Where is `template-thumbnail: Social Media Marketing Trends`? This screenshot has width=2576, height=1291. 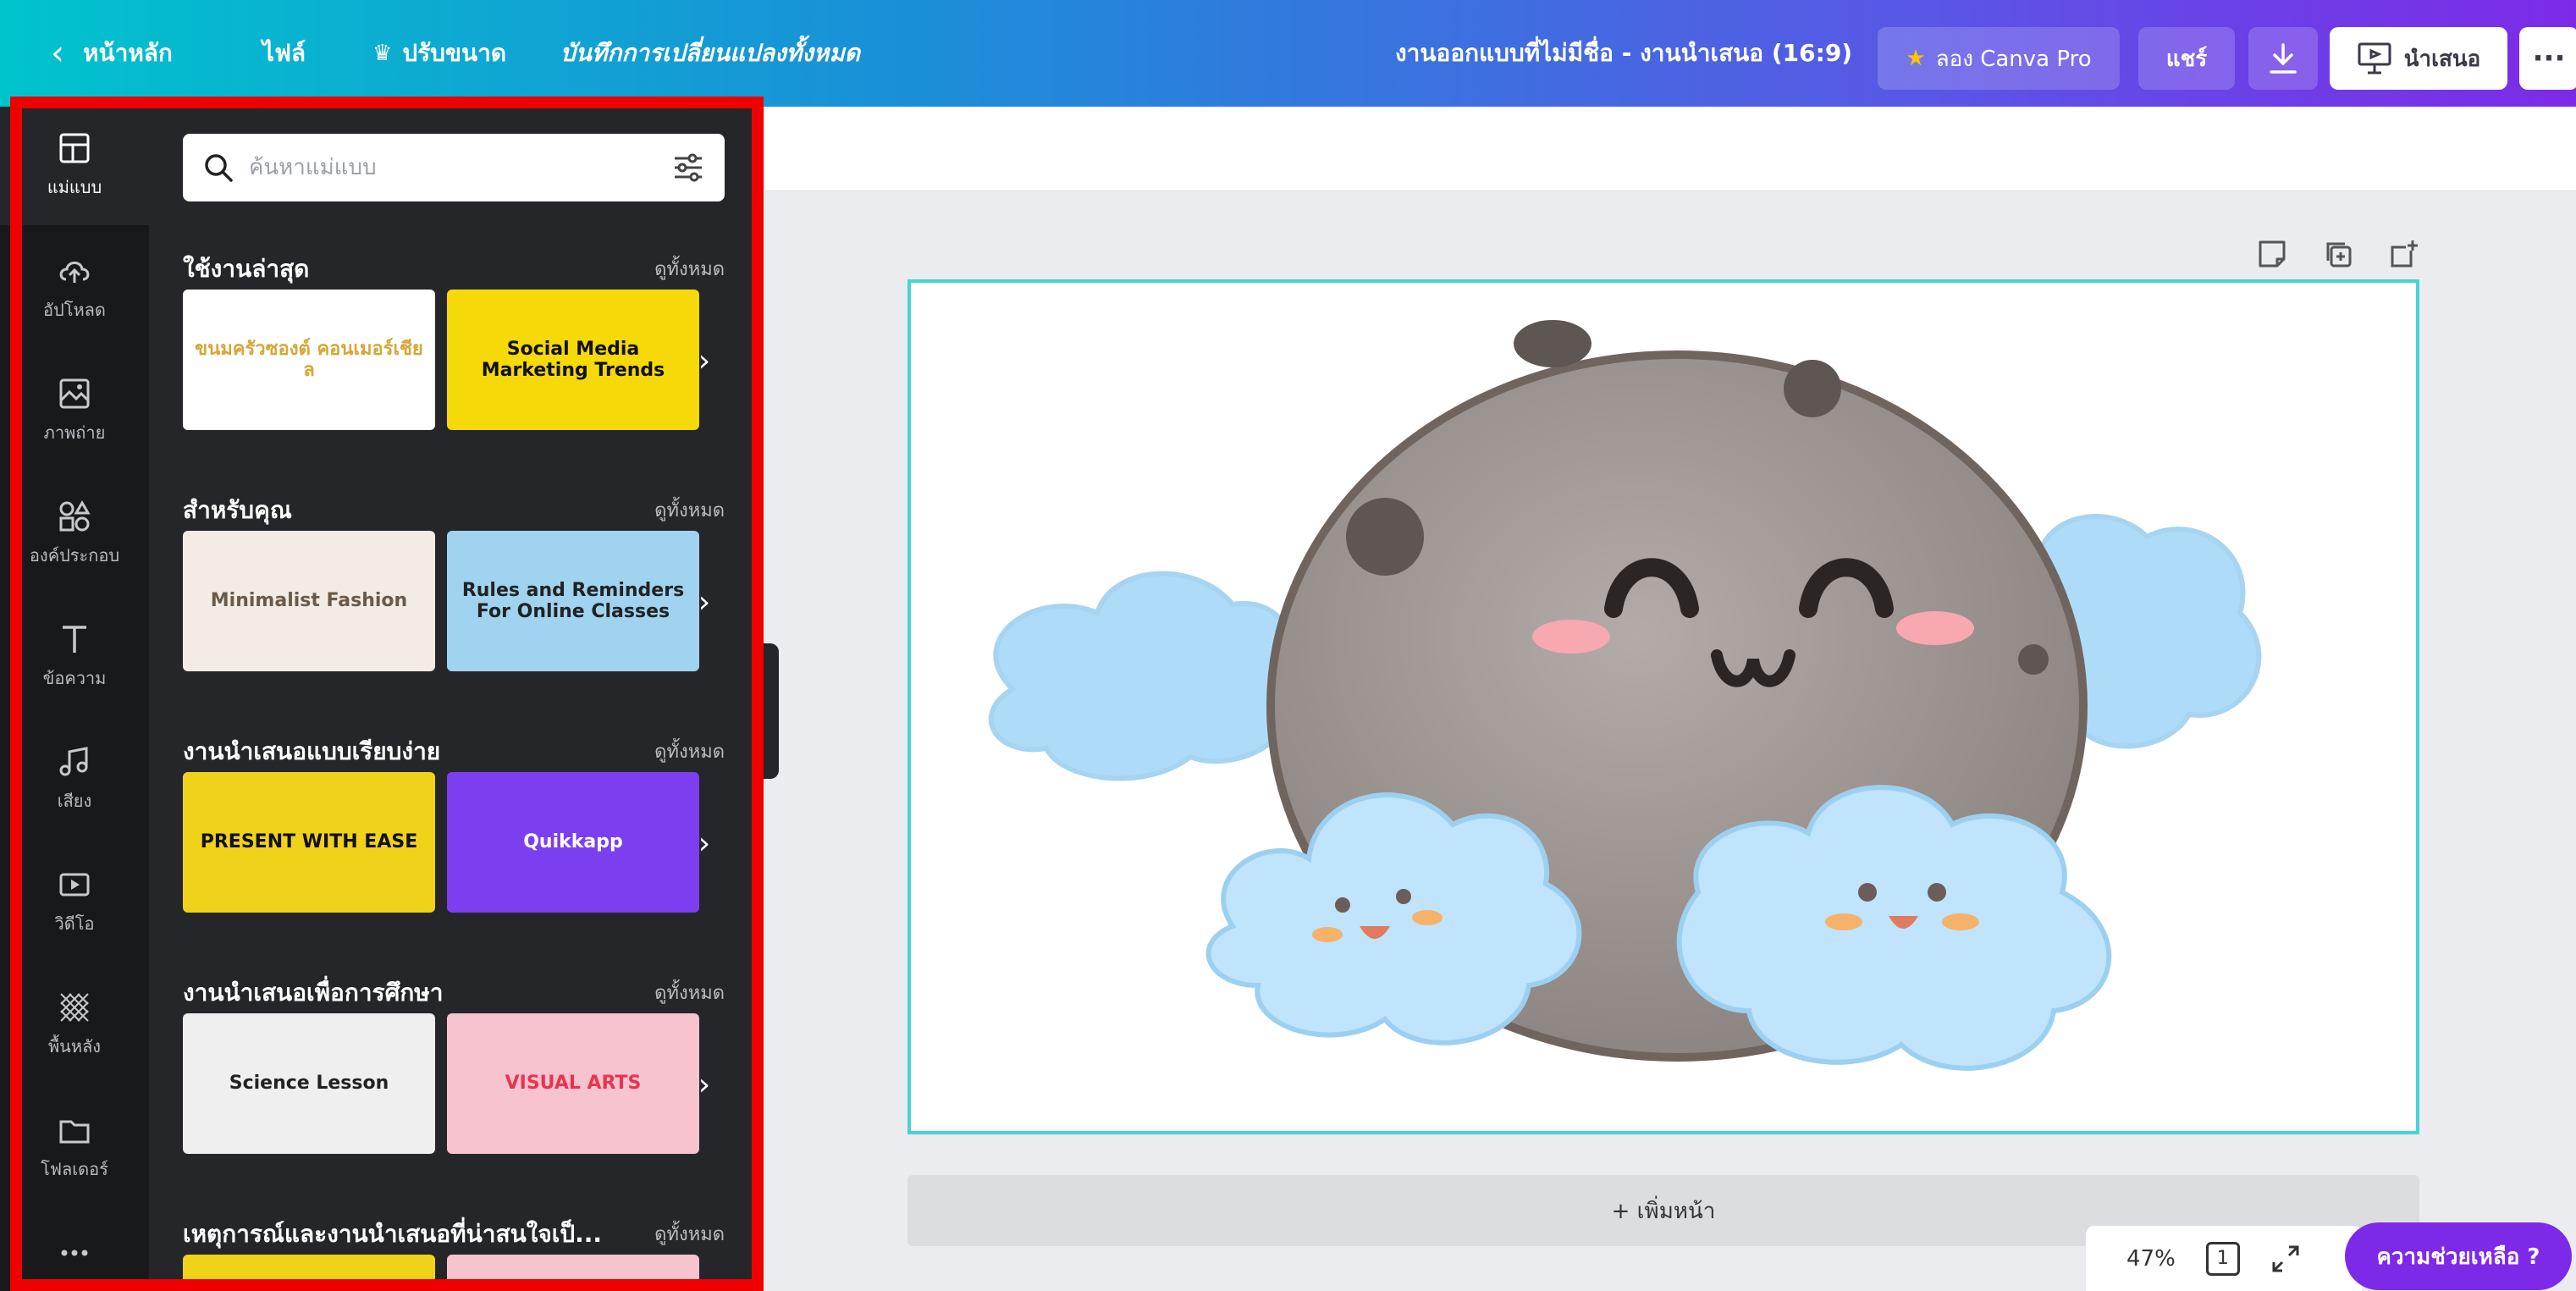
template-thumbnail: Social Media Marketing Trends is located at coordinates (573, 360).